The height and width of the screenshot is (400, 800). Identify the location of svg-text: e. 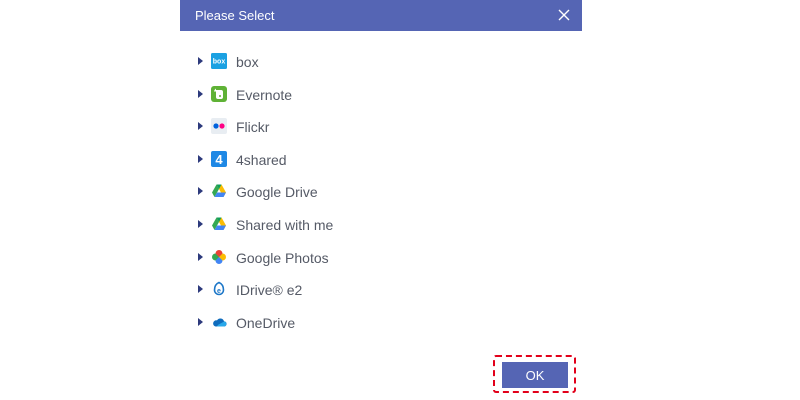
(219, 291).